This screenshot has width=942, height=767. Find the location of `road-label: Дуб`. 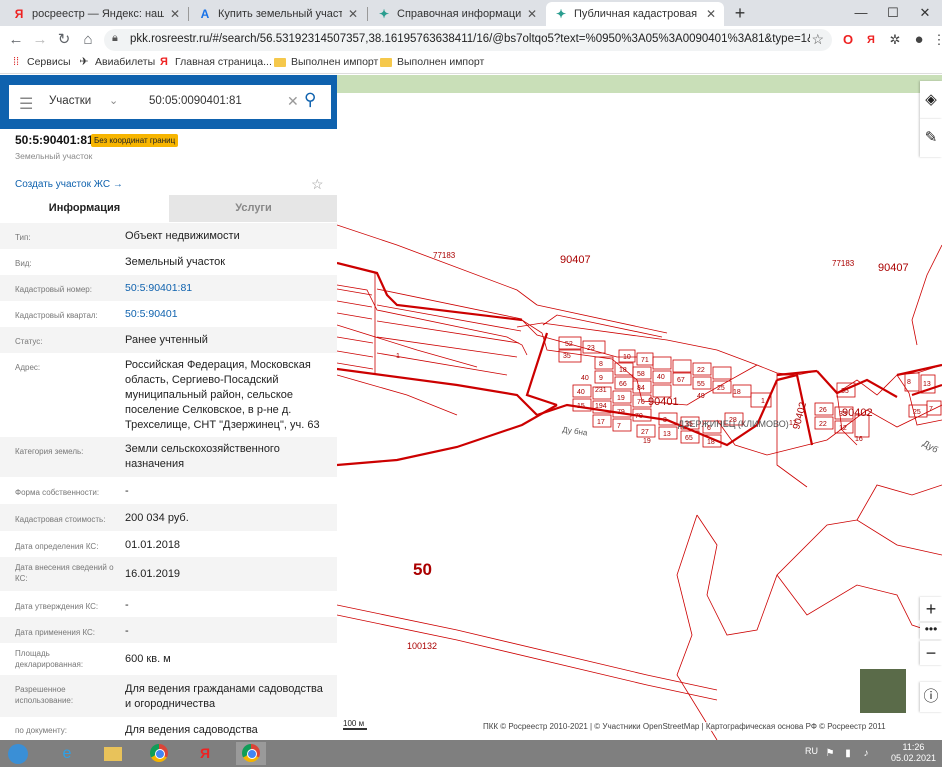

road-label: Дуб is located at coordinates (930, 446).